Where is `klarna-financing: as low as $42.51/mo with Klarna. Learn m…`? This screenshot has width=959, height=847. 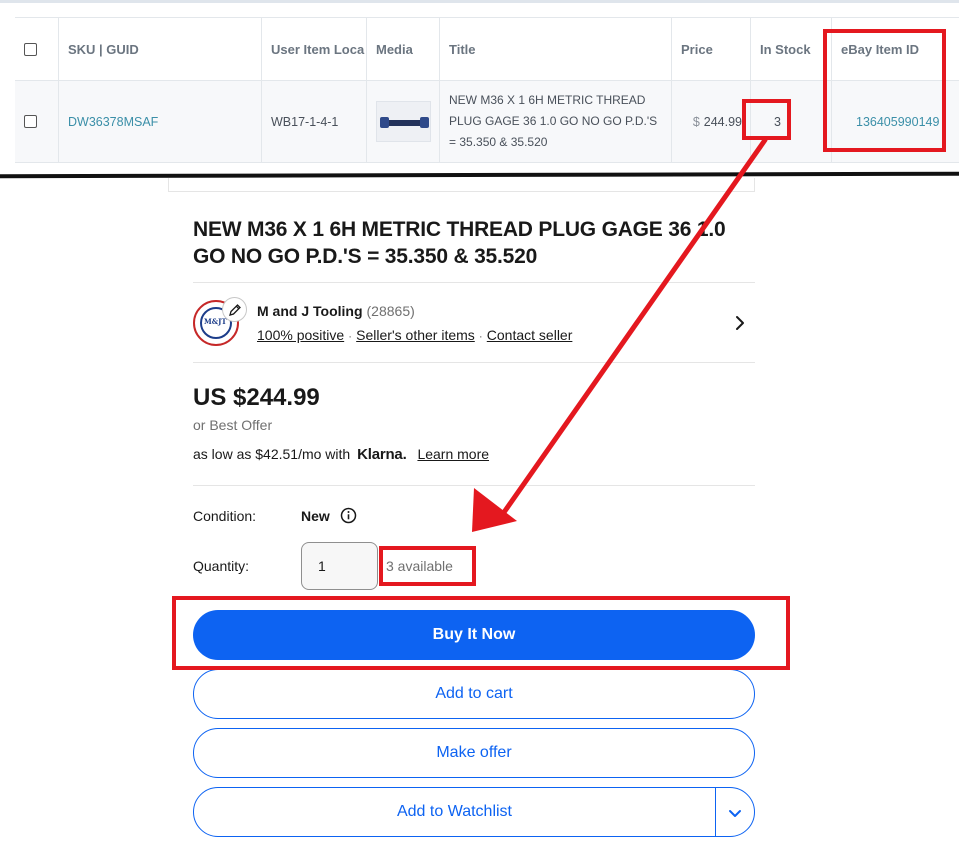 klarna-financing: as low as $42.51/mo with Klarna. Learn m… is located at coordinates (341, 454).